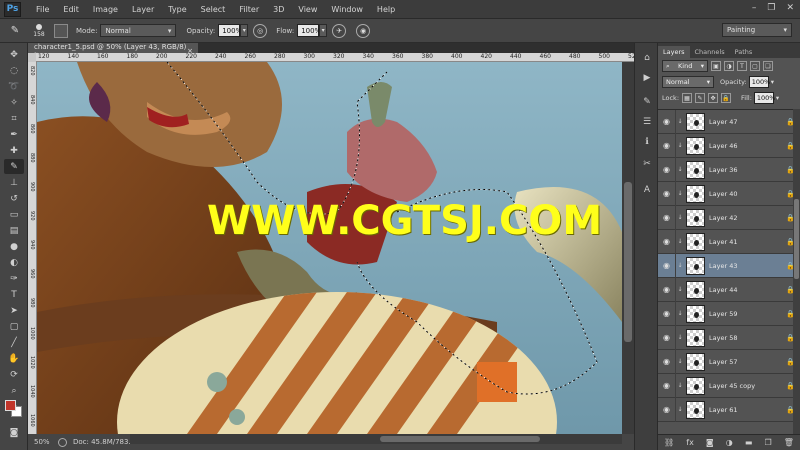 The image size is (800, 450). What do you see at coordinates (309, 30) in the screenshot?
I see `flow-input: 100%` at bounding box center [309, 30].